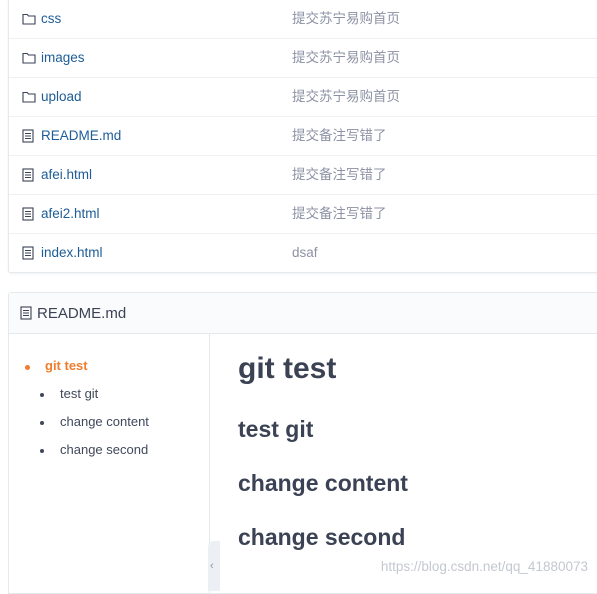  I want to click on heading-test-git: test git, so click(276, 429).